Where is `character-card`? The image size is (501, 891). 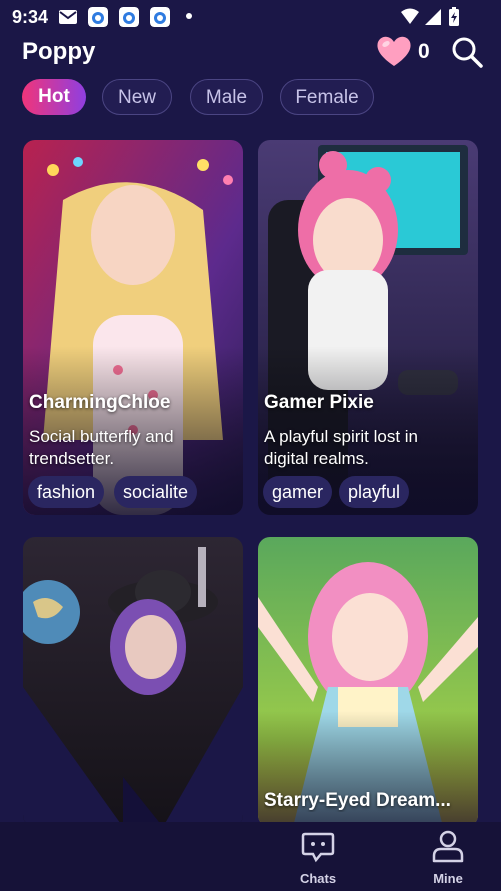
character-card is located at coordinates (133, 682).